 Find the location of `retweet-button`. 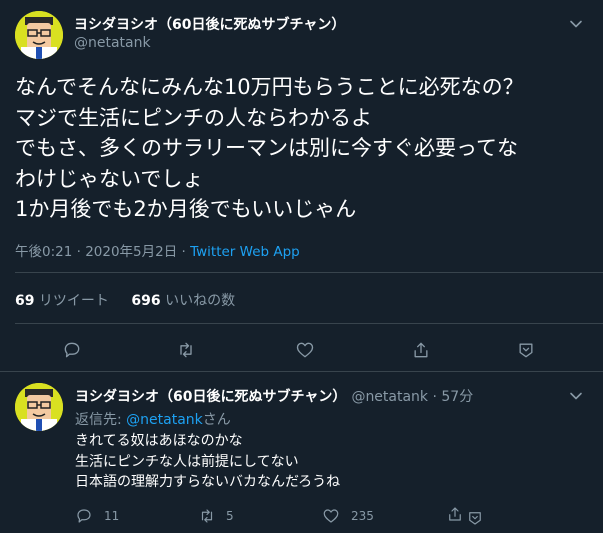

retweet-button is located at coordinates (186, 350).